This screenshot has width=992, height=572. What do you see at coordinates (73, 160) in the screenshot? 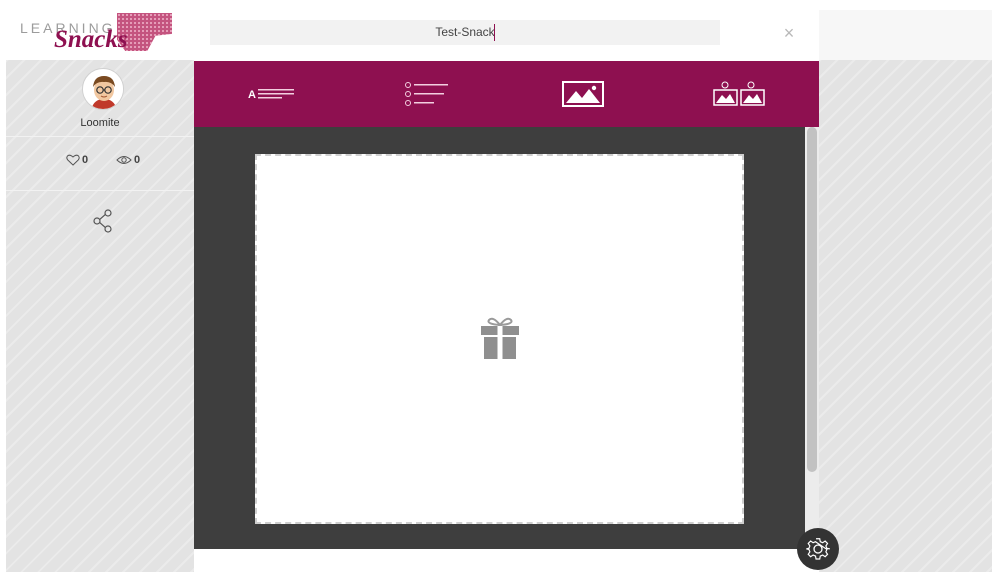
I see `heart-icon` at bounding box center [73, 160].